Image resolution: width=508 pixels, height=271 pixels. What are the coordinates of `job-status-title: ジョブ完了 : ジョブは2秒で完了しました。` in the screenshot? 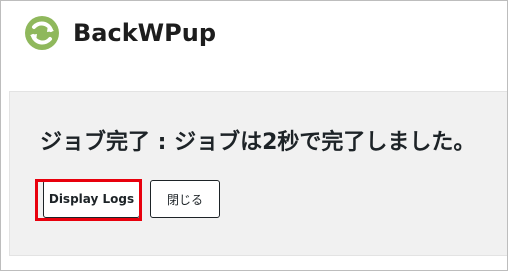 It's located at (258, 142).